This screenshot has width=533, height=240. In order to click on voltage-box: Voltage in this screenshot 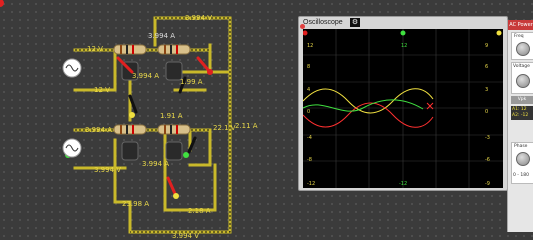, I will do `click(522, 78)`.